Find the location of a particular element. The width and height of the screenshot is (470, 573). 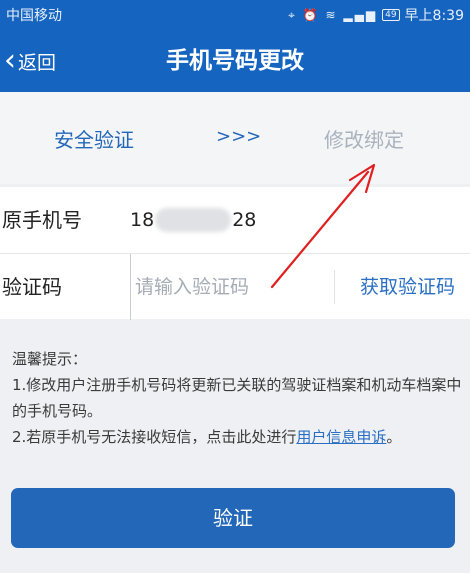

wifi-icon: ≋ is located at coordinates (331, 14).